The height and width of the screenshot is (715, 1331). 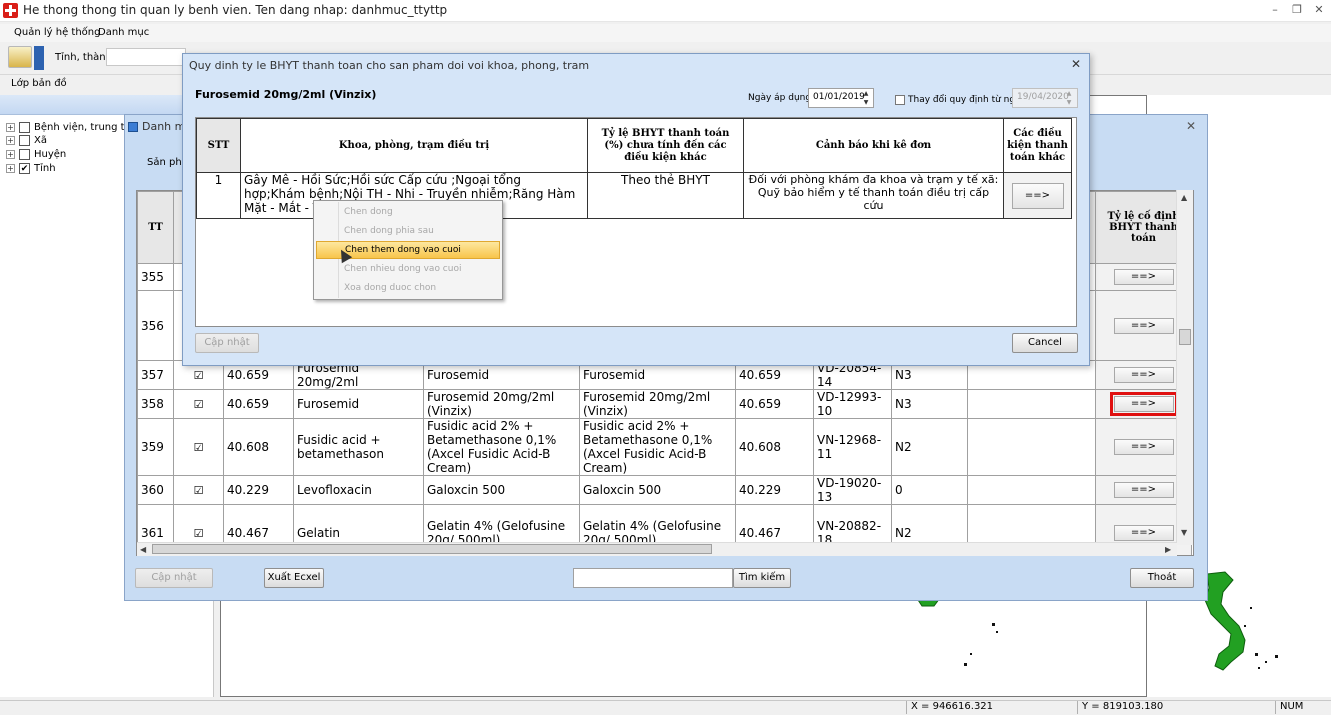 What do you see at coordinates (227, 343) in the screenshot?
I see `bhyt-update-button: Cập nhật` at bounding box center [227, 343].